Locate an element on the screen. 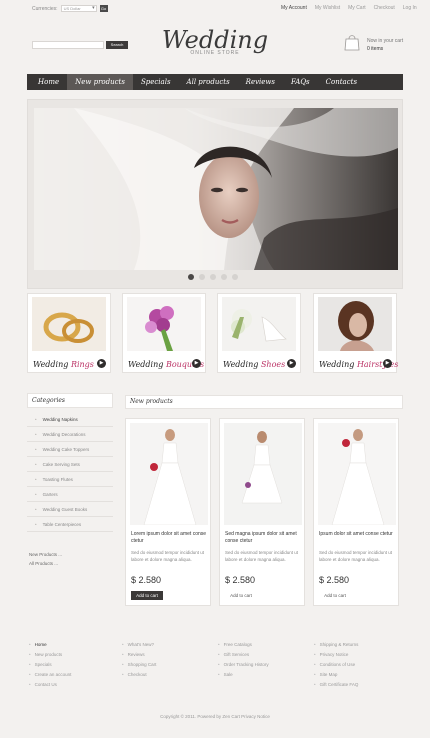  cart-widget: Now in your cart 0 items is located at coordinates (378, 43).